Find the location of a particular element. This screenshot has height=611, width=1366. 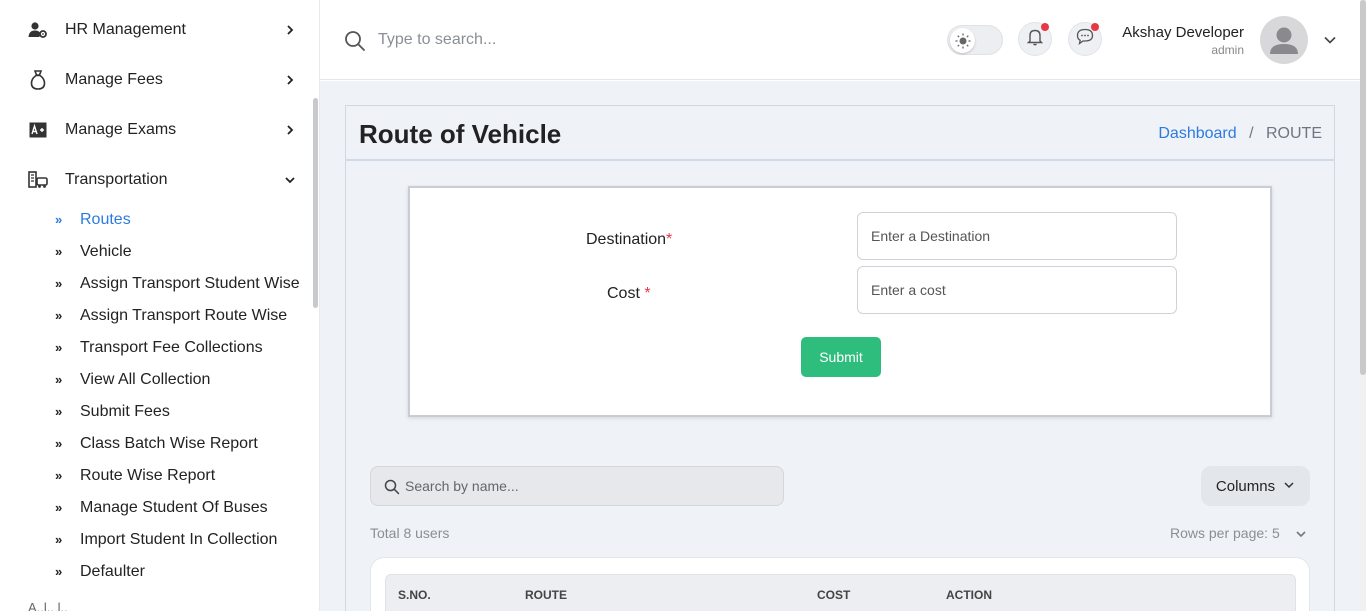

notifications-button is located at coordinates (1035, 39).